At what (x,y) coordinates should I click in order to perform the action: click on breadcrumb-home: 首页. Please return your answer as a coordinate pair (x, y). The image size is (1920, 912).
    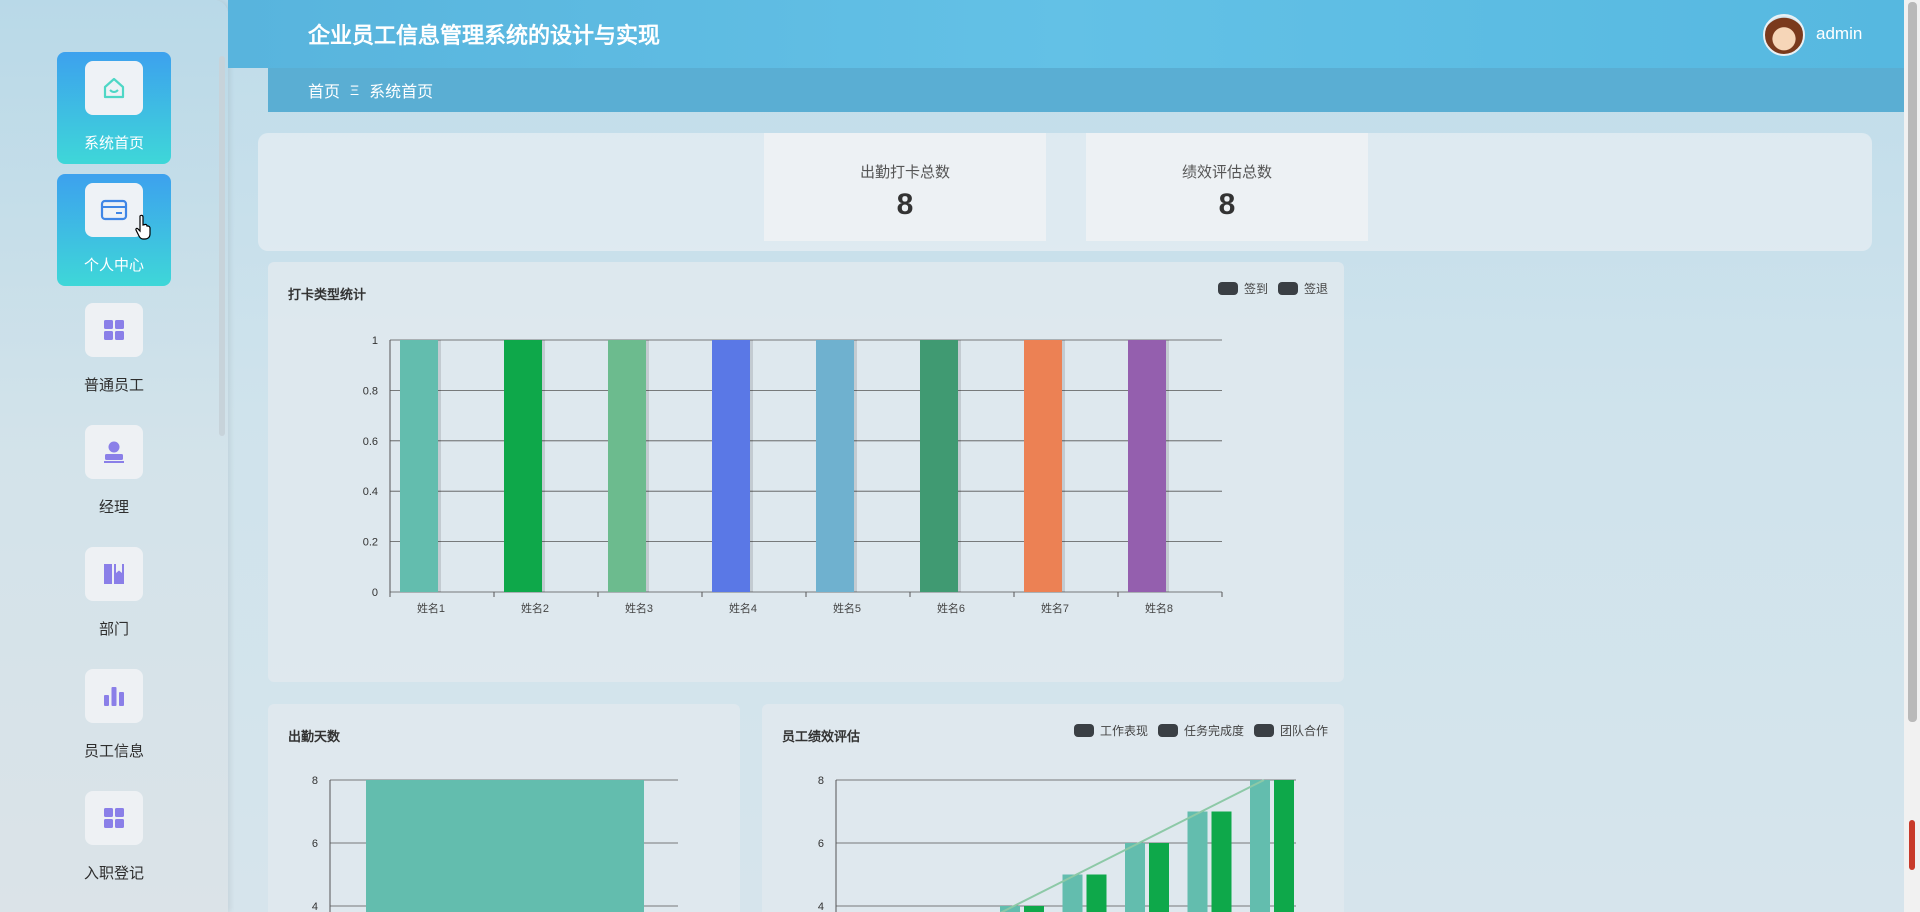
    Looking at the image, I should click on (324, 90).